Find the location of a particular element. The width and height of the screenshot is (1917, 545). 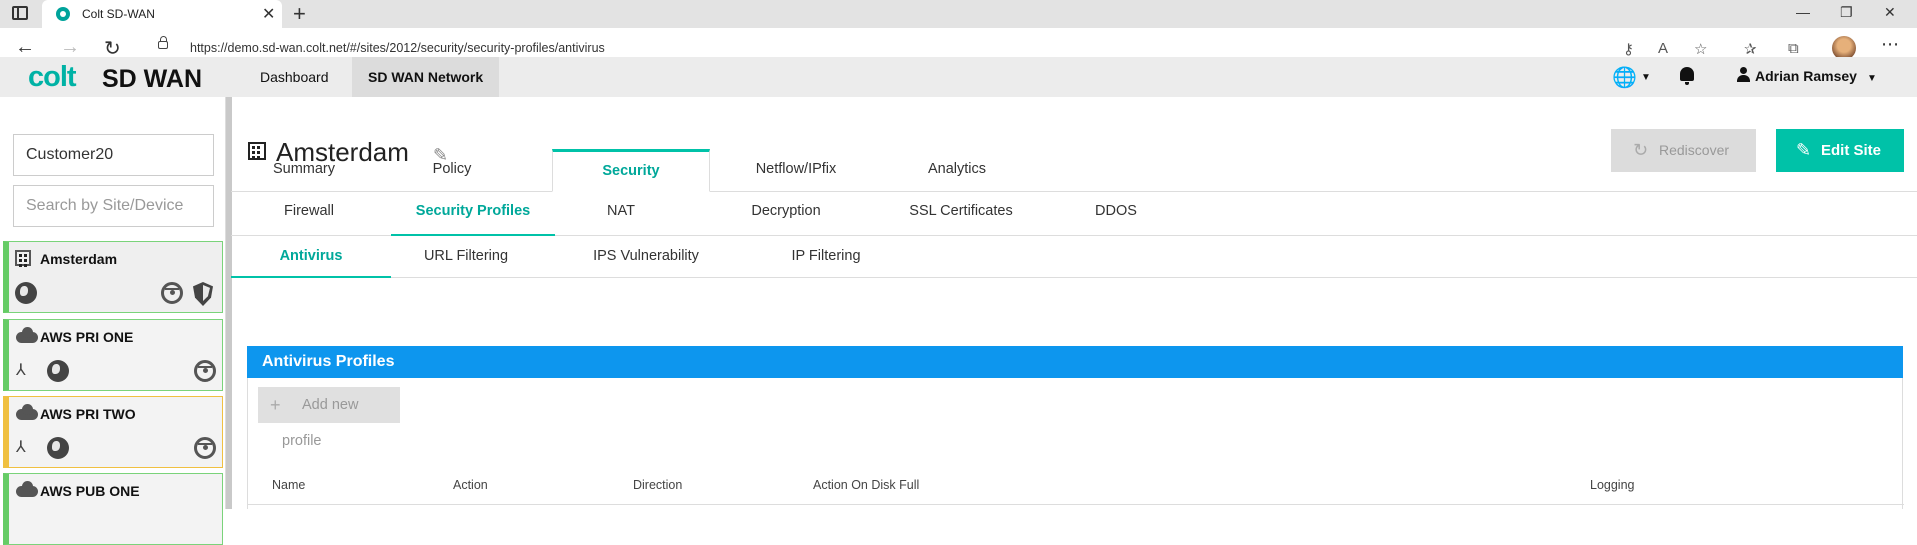

colt-favicon-icon is located at coordinates (63, 14).